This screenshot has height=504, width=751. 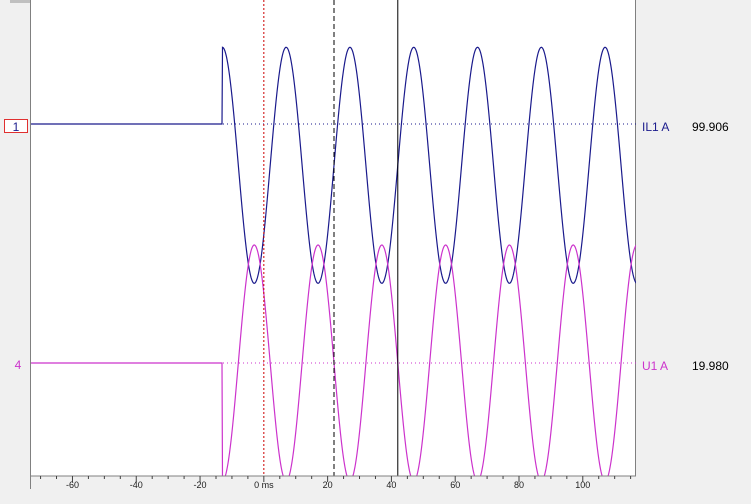 What do you see at coordinates (200, 484) in the screenshot?
I see `x-tick-label: -20` at bounding box center [200, 484].